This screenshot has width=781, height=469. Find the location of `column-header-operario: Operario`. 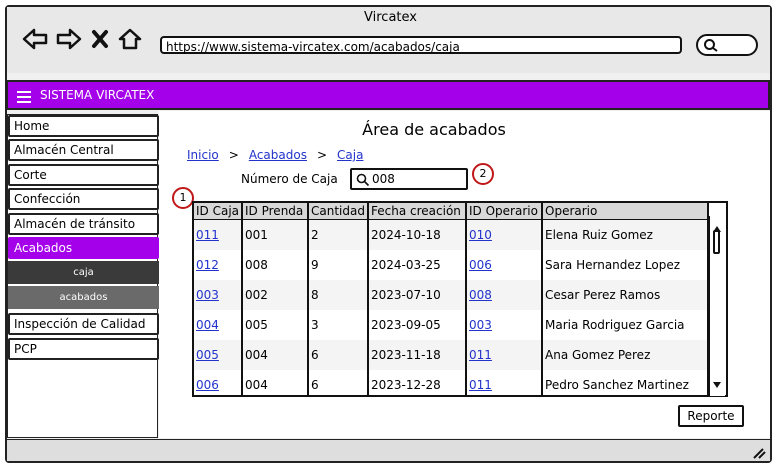

column-header-operario: Operario is located at coordinates (626, 211).